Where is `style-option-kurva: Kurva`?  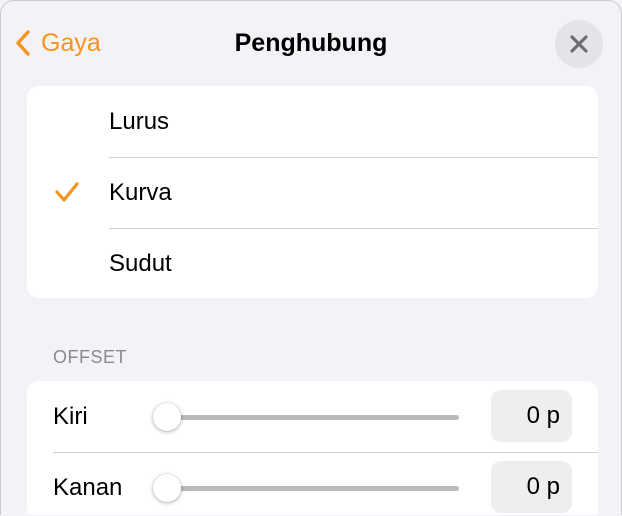 style-option-kurva: Kurva is located at coordinates (312, 192).